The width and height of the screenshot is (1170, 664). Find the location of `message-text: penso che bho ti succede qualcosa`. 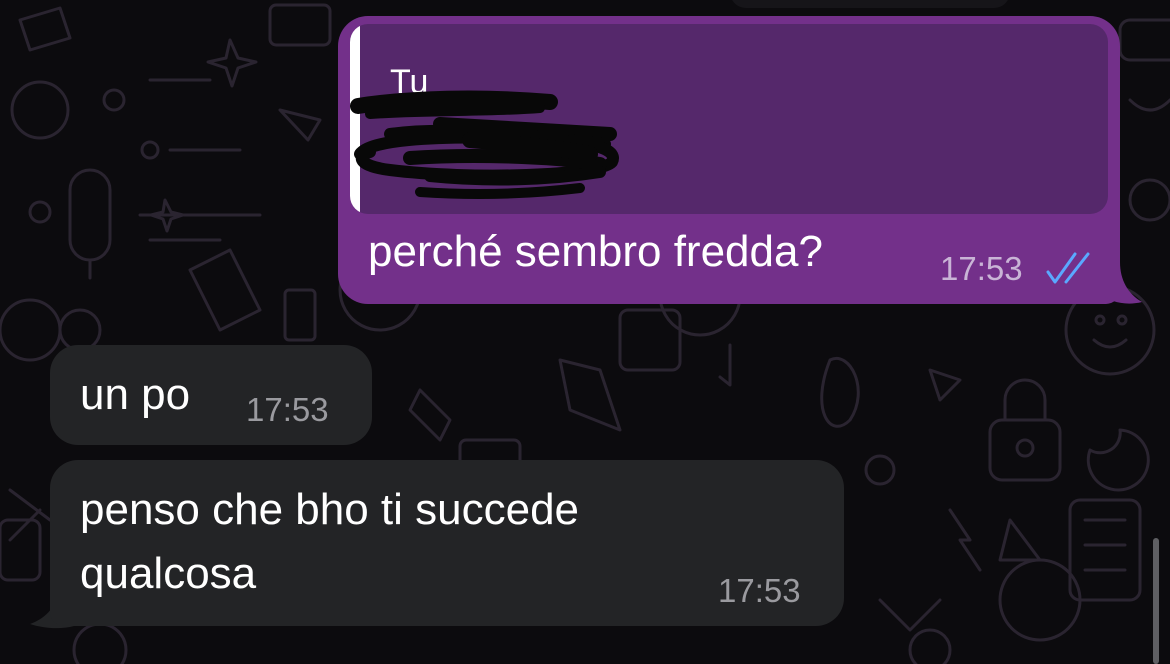

message-text: penso che bho ti succede qualcosa is located at coordinates (330, 541).